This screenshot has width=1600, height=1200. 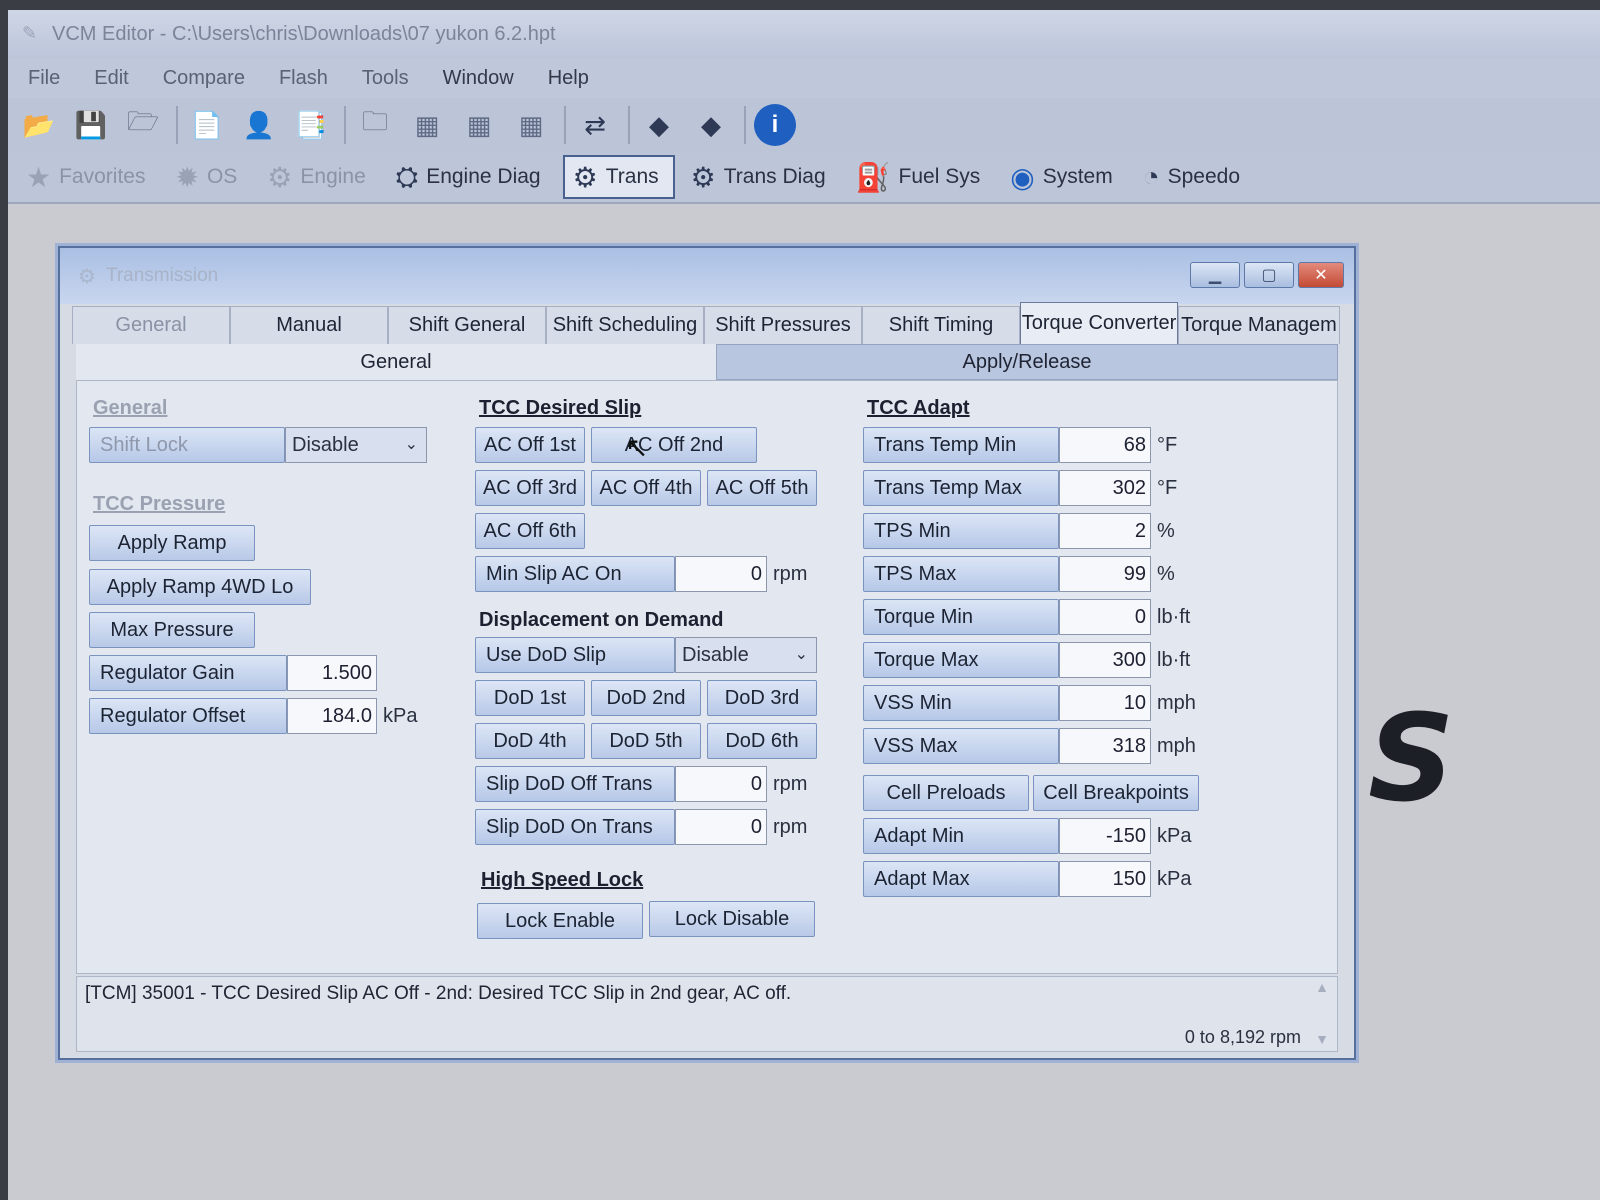 I want to click on subtab-apply-release: Apply/Release, so click(x=1027, y=362).